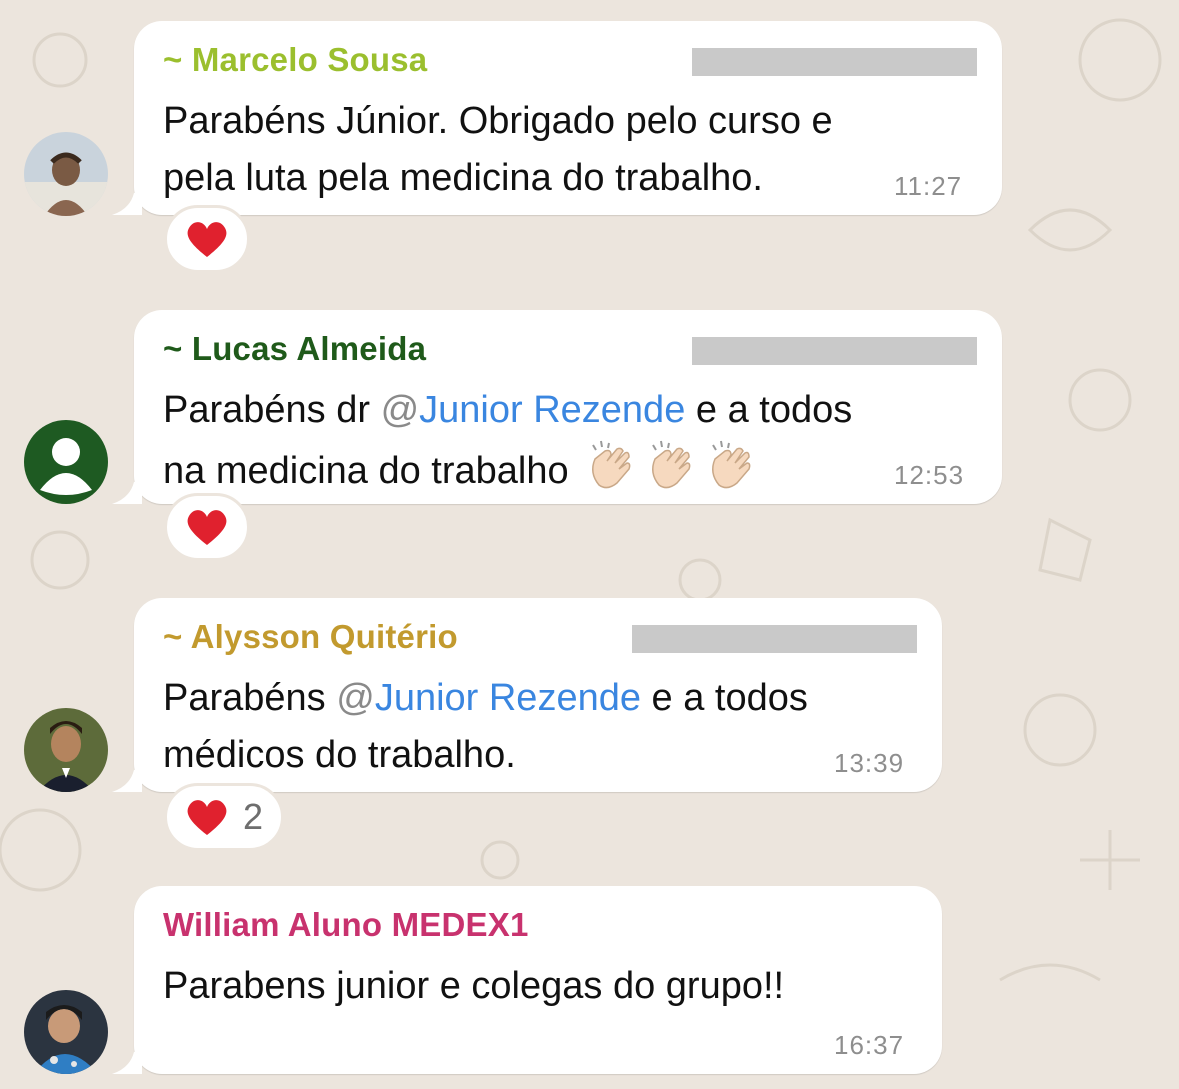  I want to click on message-timestamp: 11:27, so click(928, 186).